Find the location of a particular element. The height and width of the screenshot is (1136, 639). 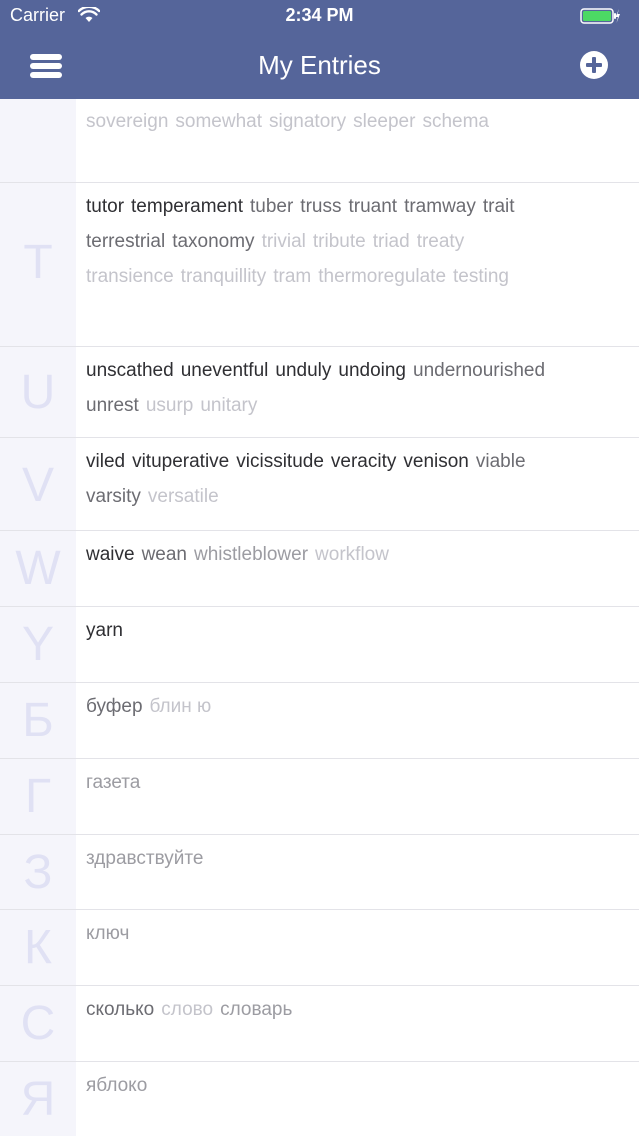

status-time: 2:34 PM is located at coordinates (319, 15).